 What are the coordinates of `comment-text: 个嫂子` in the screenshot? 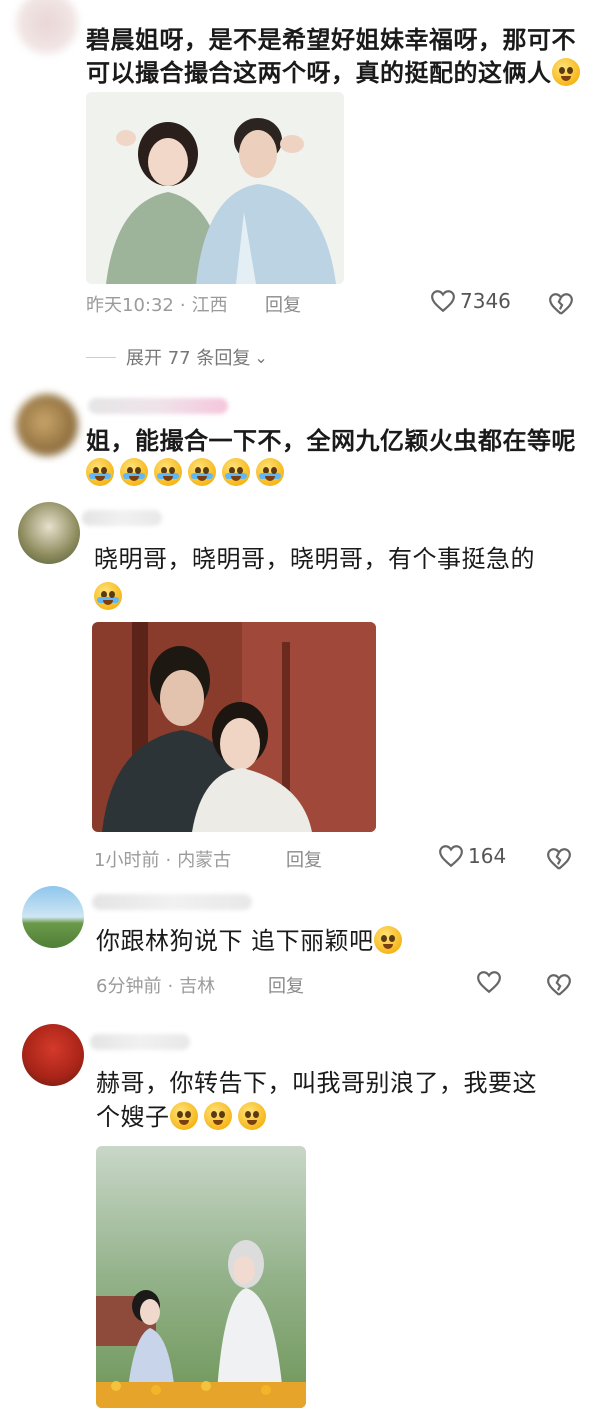 It's located at (133, 1117).